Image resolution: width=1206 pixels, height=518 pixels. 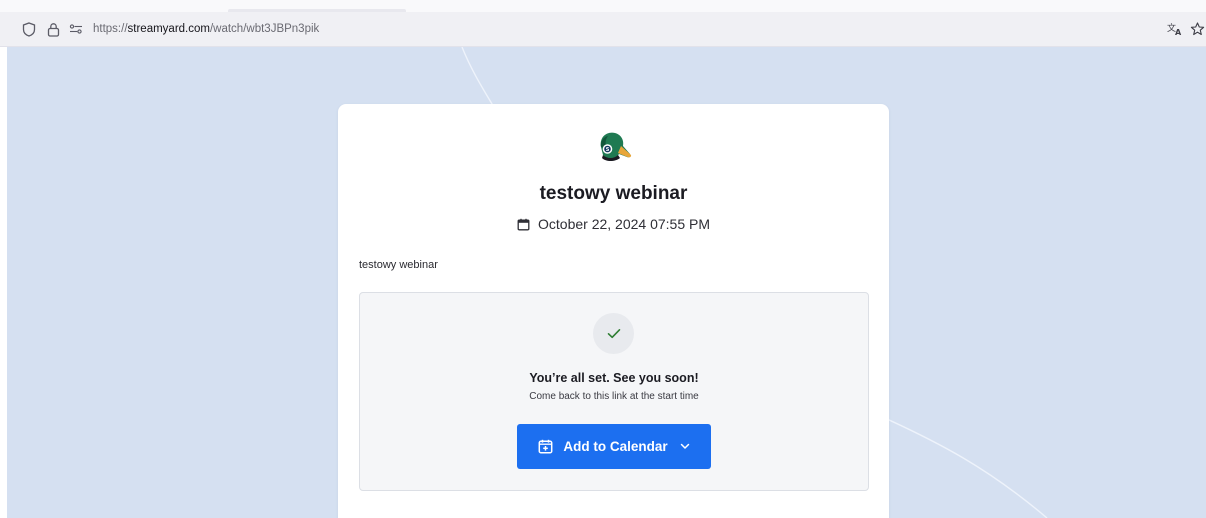 I want to click on add-to-calendar-button: Add to Calendar, so click(x=614, y=446).